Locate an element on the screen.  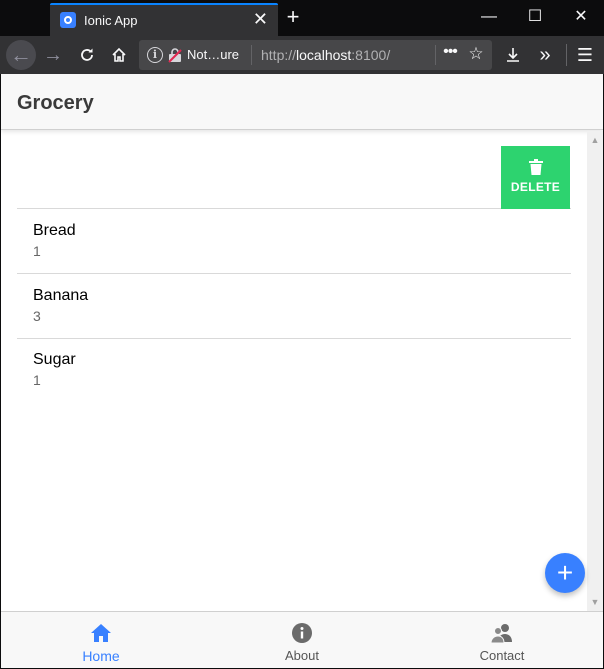
item-name: Bread is located at coordinates (54, 230).